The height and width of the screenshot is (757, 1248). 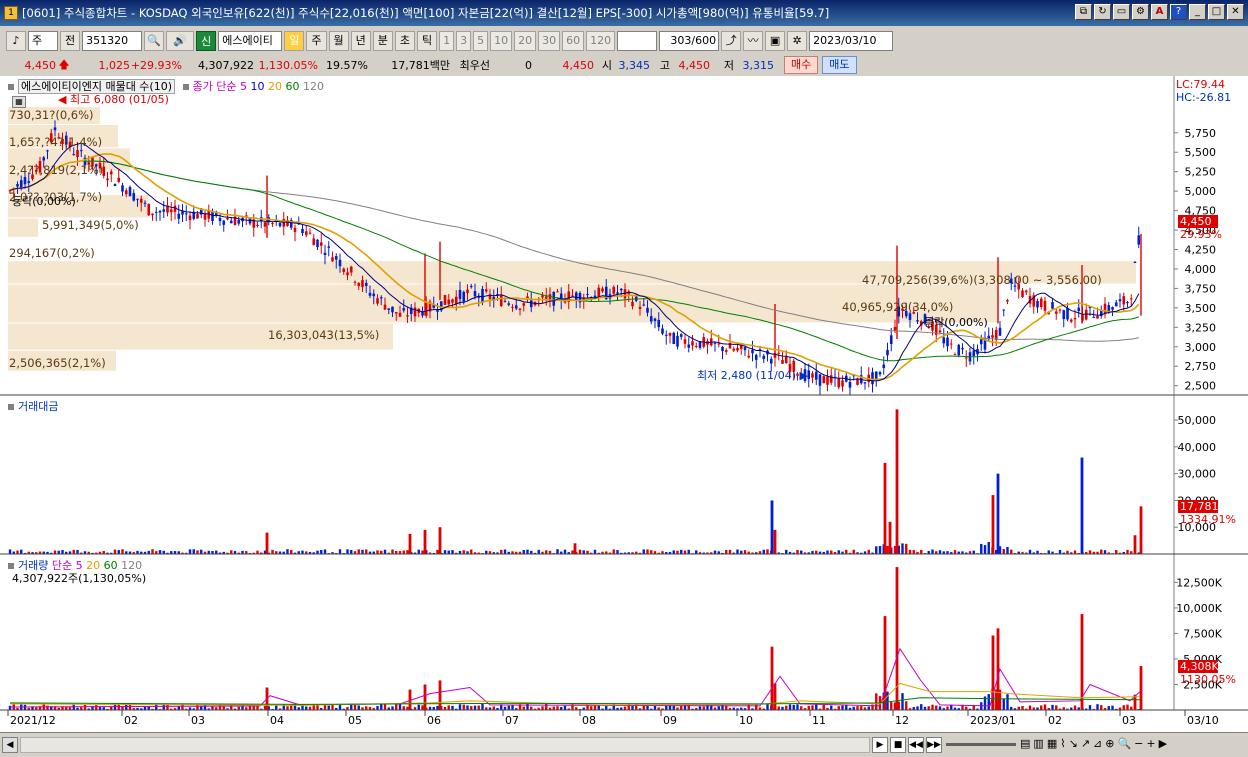 I want to click on period-week-button: 주, so click(x=316, y=40).